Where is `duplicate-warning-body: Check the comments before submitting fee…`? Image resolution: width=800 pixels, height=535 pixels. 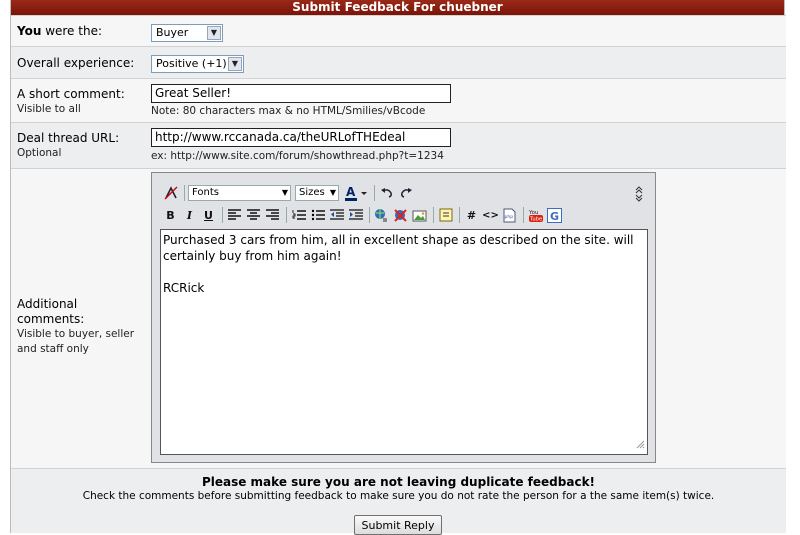
duplicate-warning-body: Check the comments before submitting fee… is located at coordinates (398, 496).